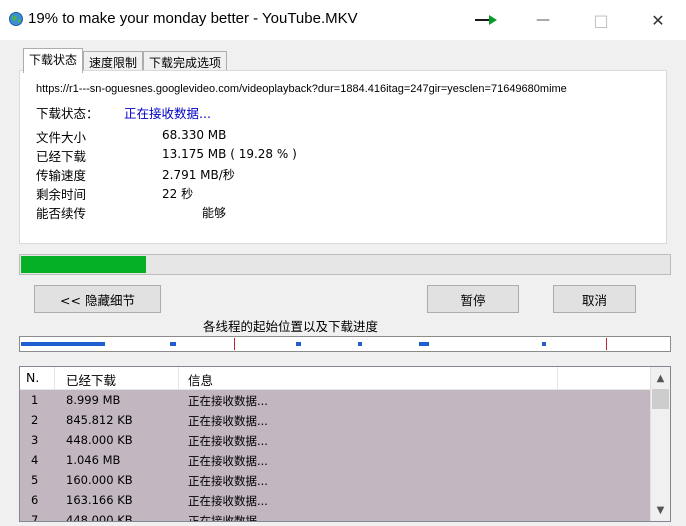  Describe the element at coordinates (67, 113) in the screenshot. I see `status-label: 下载状态：` at that location.